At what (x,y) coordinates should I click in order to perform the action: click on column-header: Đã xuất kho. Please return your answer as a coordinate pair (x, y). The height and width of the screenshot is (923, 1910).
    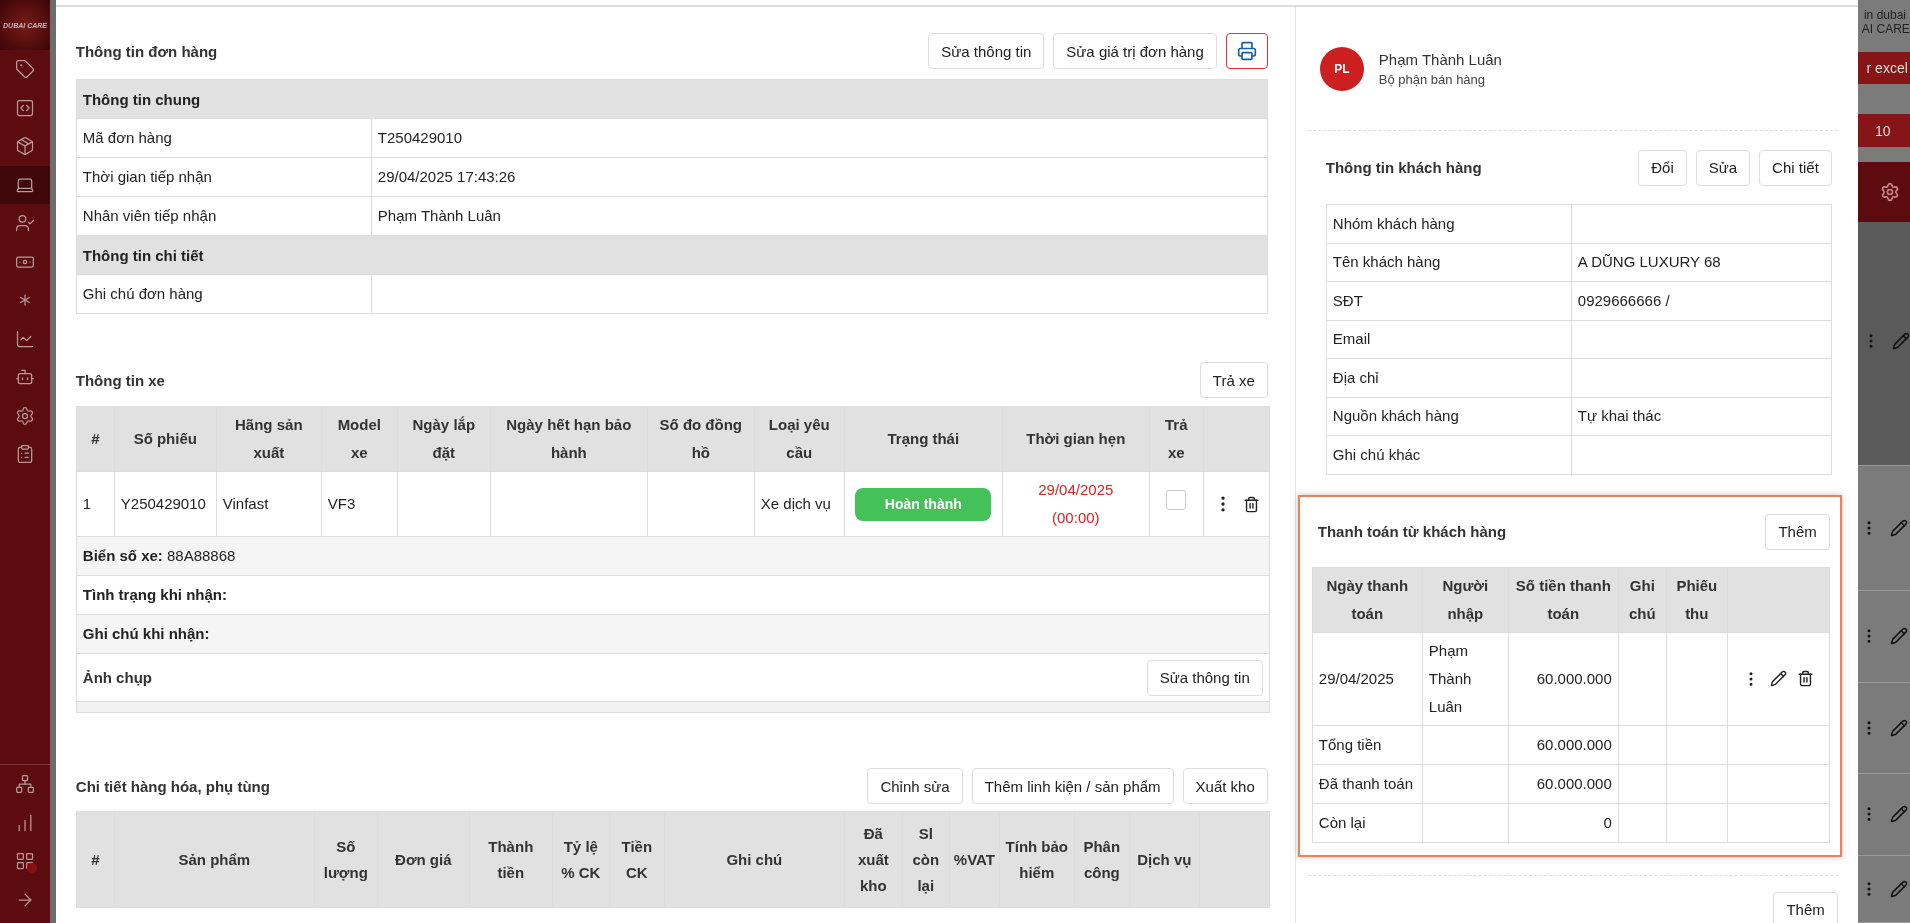
    Looking at the image, I should click on (873, 859).